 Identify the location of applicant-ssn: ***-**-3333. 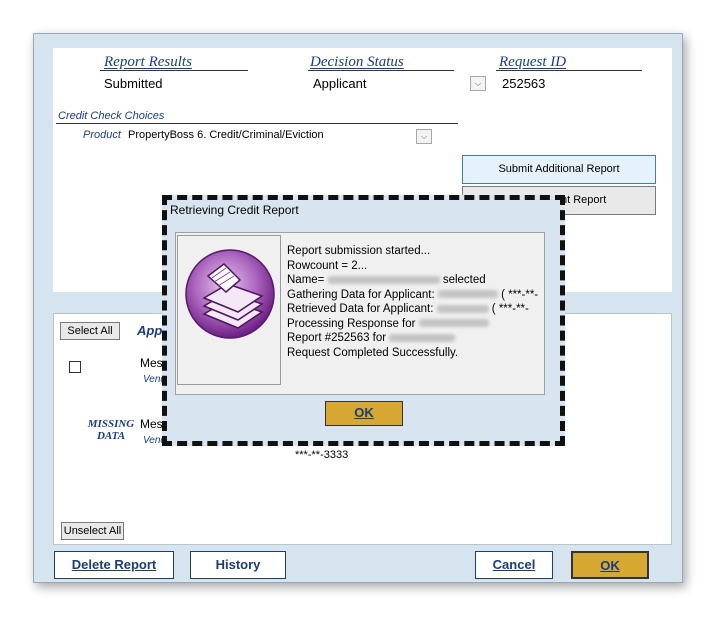
(322, 455).